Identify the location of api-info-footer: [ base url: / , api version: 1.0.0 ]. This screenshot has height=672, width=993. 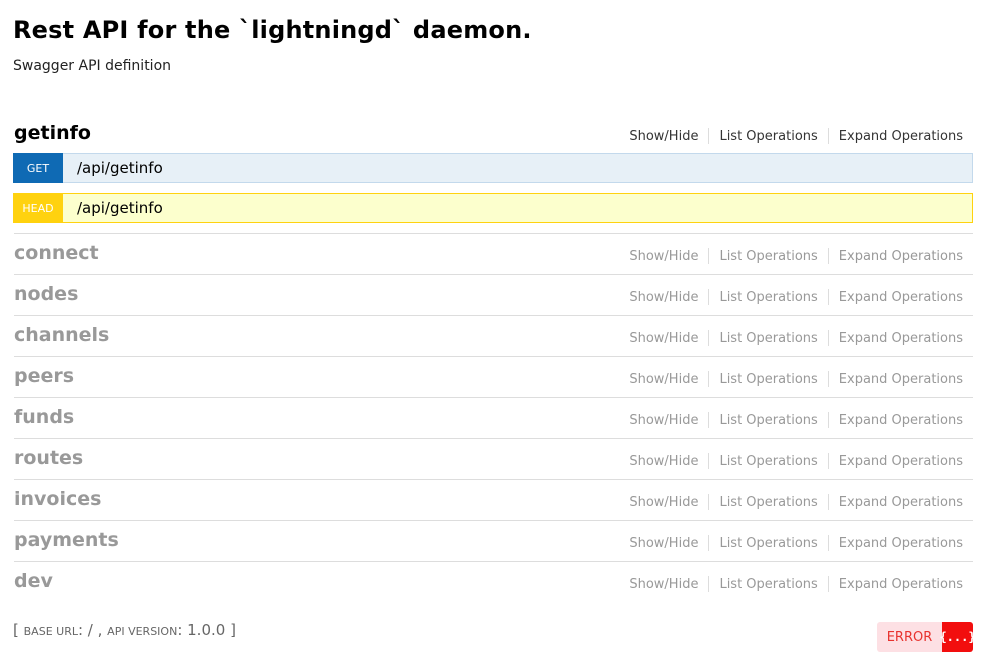
(124, 630).